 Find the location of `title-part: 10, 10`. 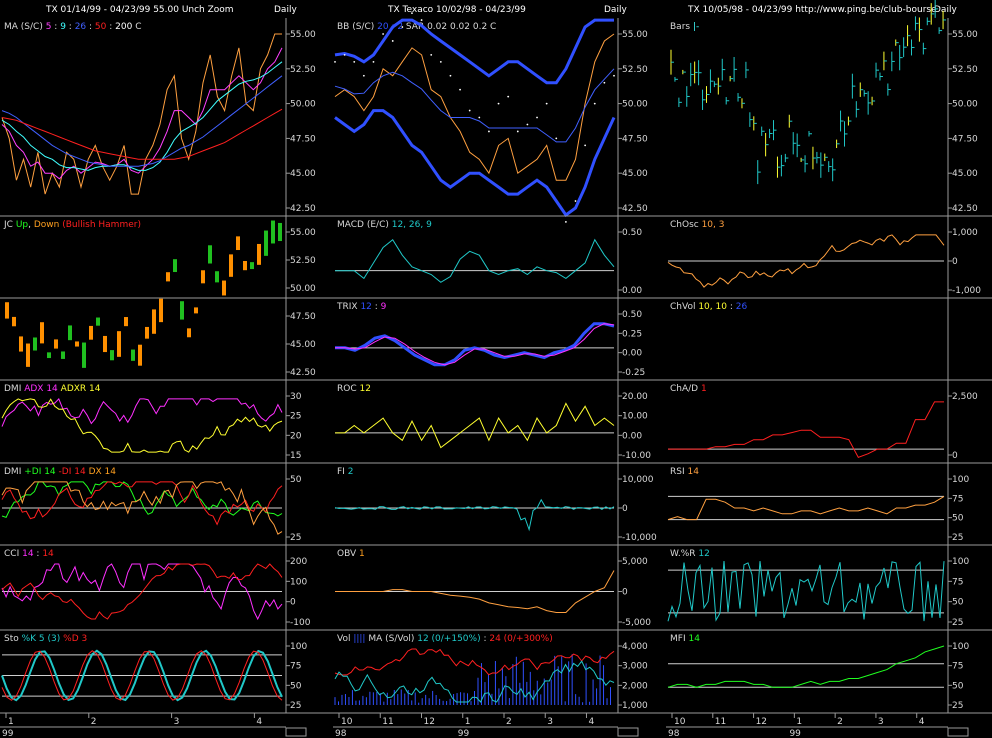

title-part: 10, 10 is located at coordinates (712, 307).